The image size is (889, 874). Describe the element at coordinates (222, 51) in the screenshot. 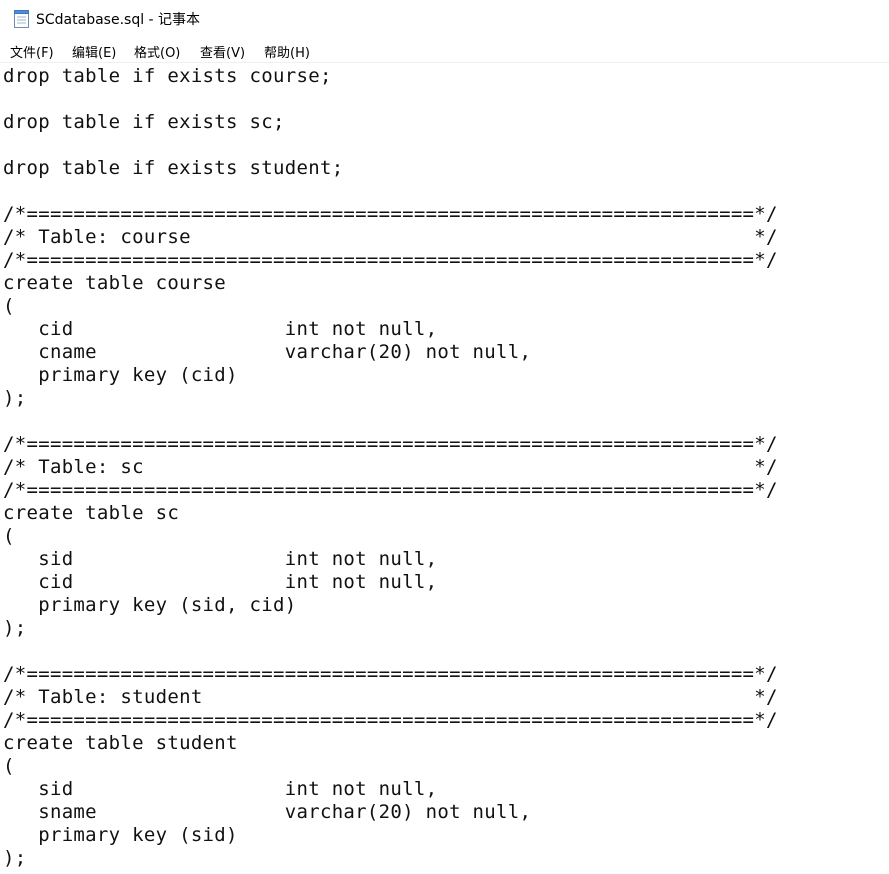

I see `menu-view: 查看(V)` at that location.